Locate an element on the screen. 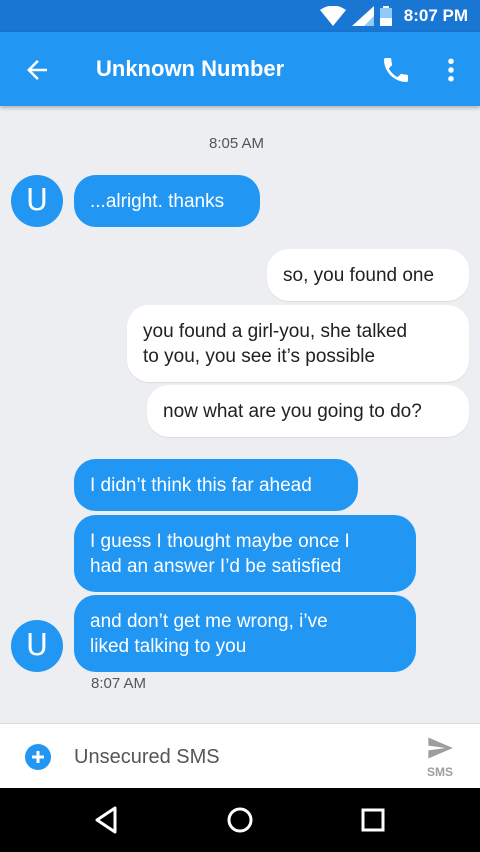 The width and height of the screenshot is (480, 852). status-icons: 8:07 PM is located at coordinates (393, 16).